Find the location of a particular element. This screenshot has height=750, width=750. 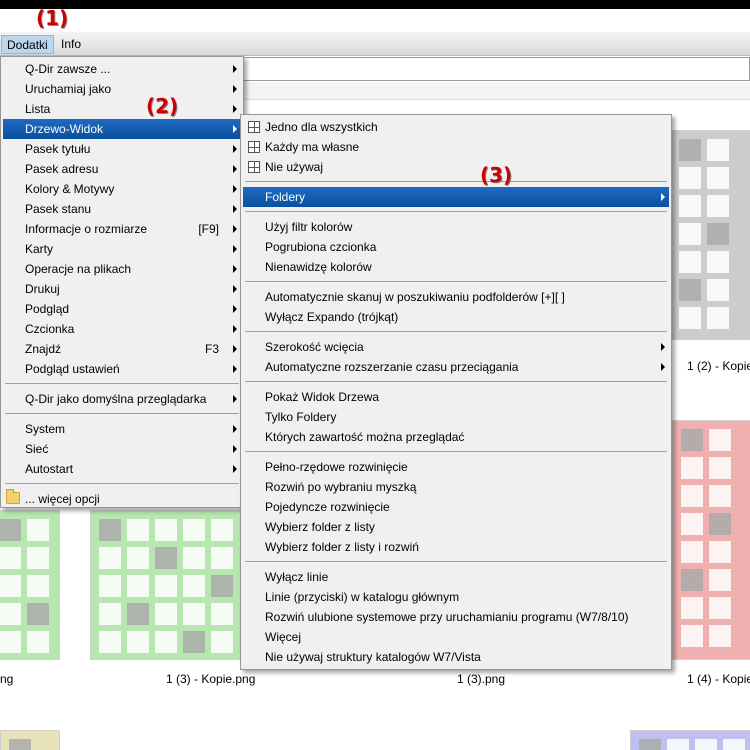

menu-item-kazdy-ma-w-asne: Każdy ma własne is located at coordinates (456, 147).